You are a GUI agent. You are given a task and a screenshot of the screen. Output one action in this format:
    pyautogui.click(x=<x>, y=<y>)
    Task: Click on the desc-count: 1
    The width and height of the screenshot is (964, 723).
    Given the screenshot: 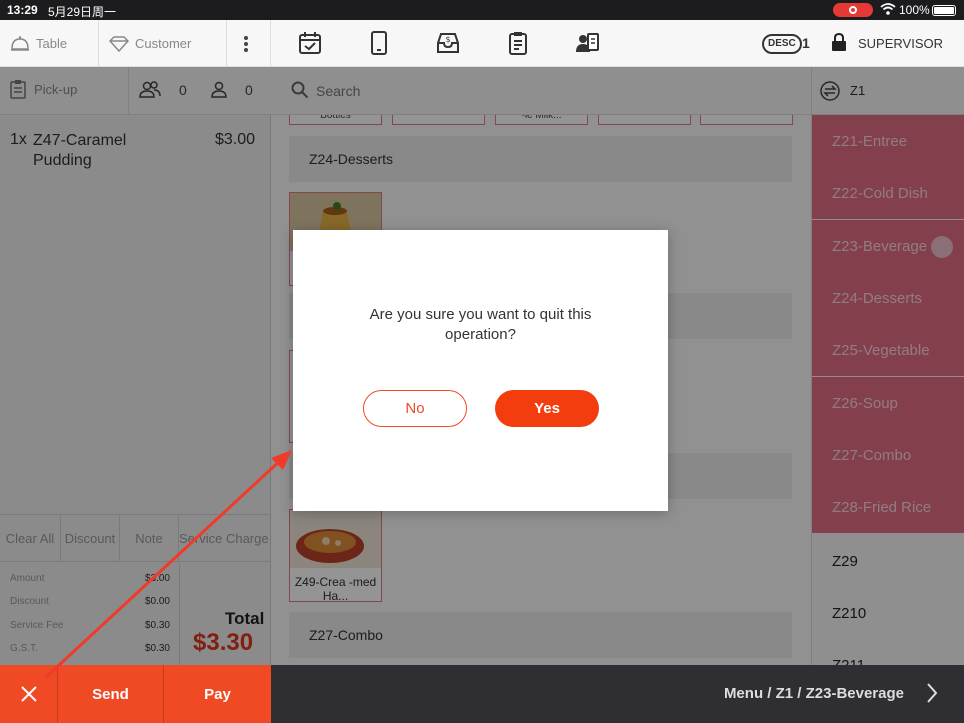 What is the action you would take?
    pyautogui.click(x=806, y=43)
    